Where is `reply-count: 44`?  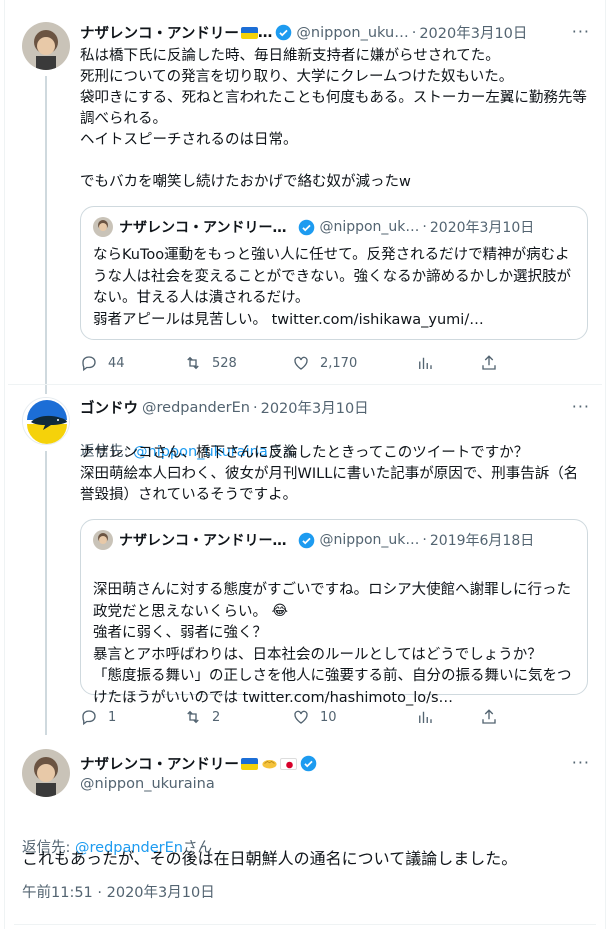 reply-count: 44 is located at coordinates (116, 363).